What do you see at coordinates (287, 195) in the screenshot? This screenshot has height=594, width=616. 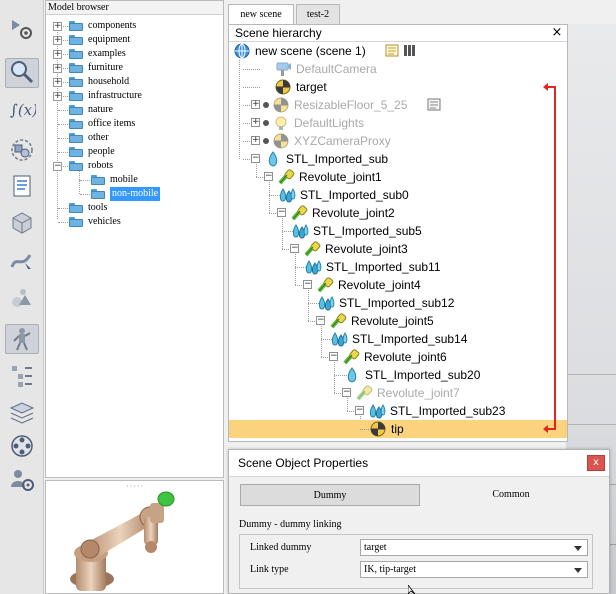 I see `multishape-icon` at bounding box center [287, 195].